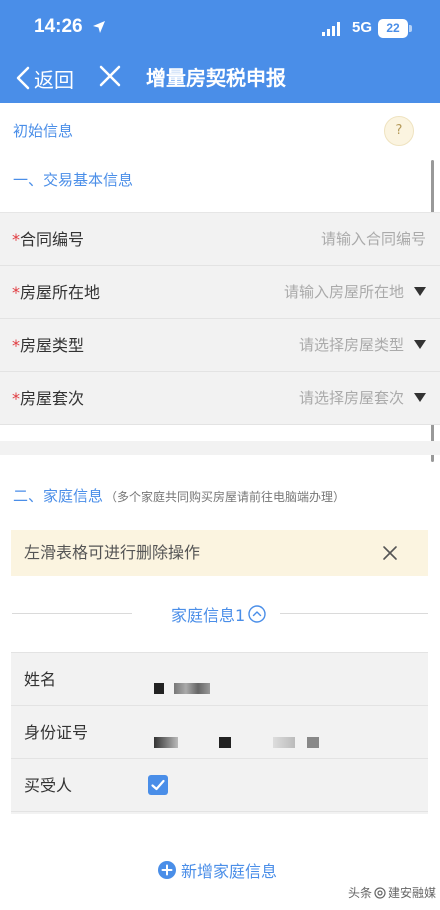  What do you see at coordinates (216, 78) in the screenshot?
I see `page-title: 增量房契税申报` at bounding box center [216, 78].